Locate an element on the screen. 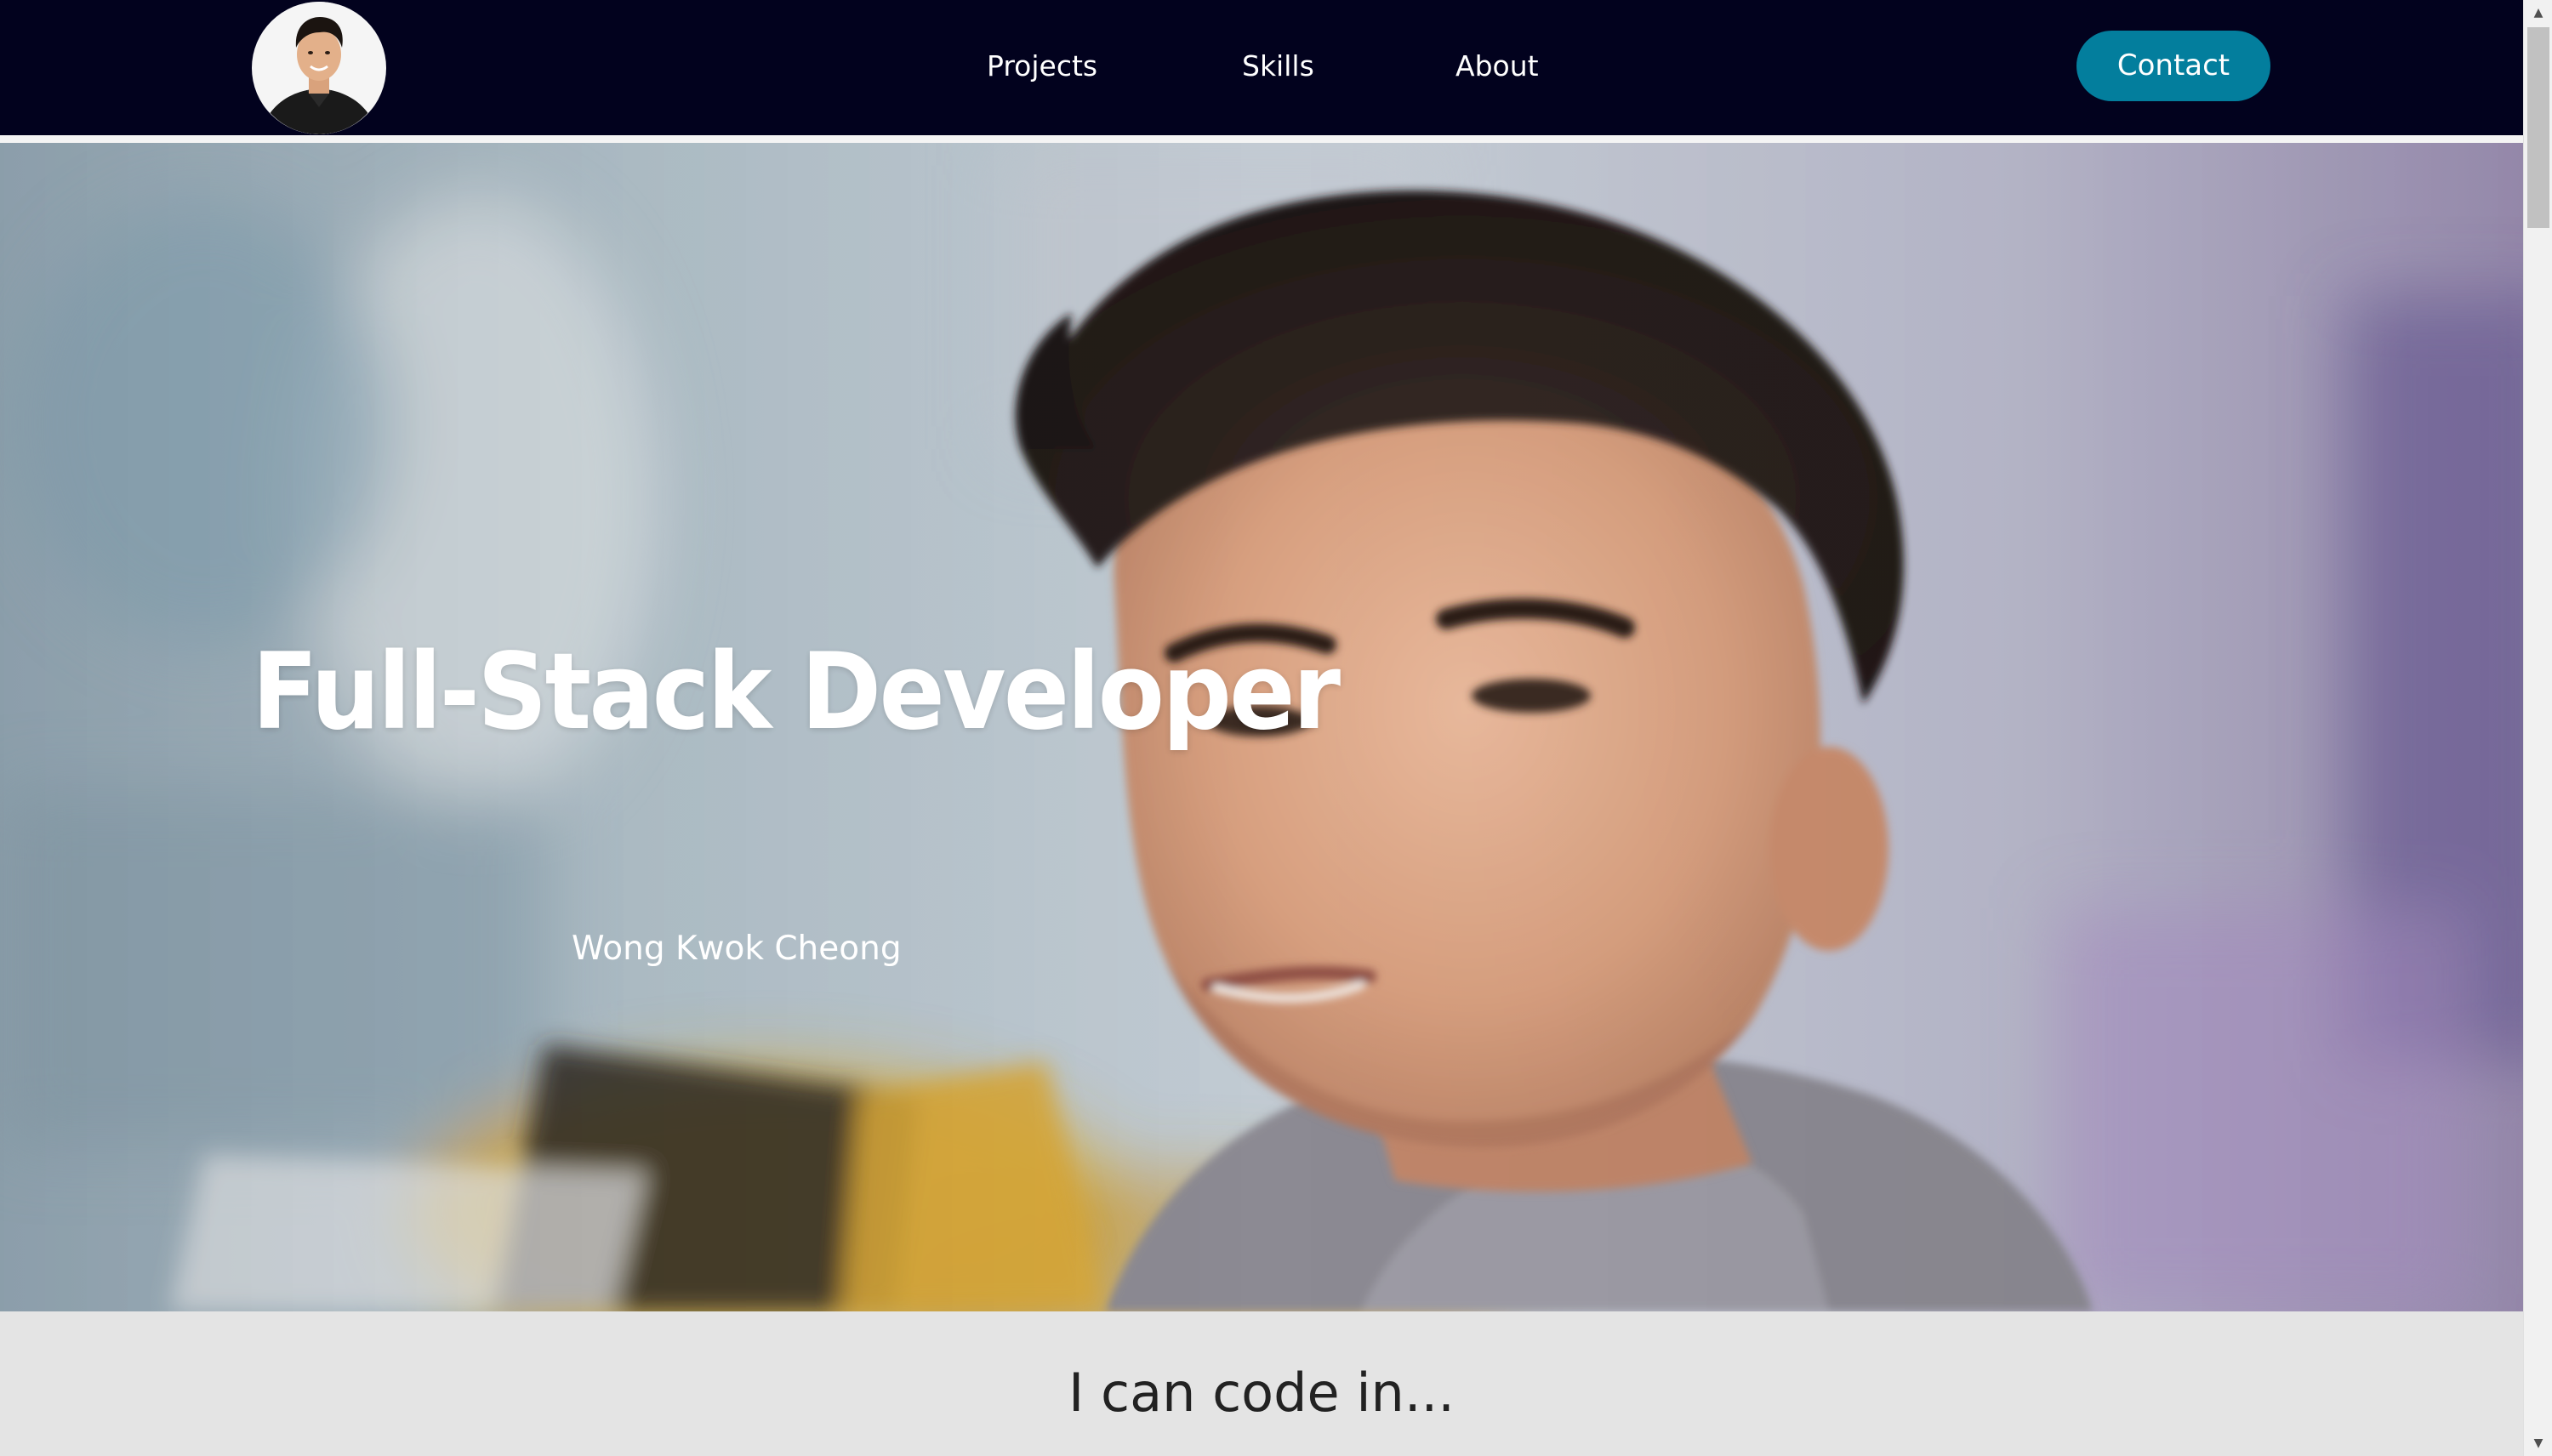  hero-subtitle: Wong Kwok Cheong is located at coordinates (737, 949).